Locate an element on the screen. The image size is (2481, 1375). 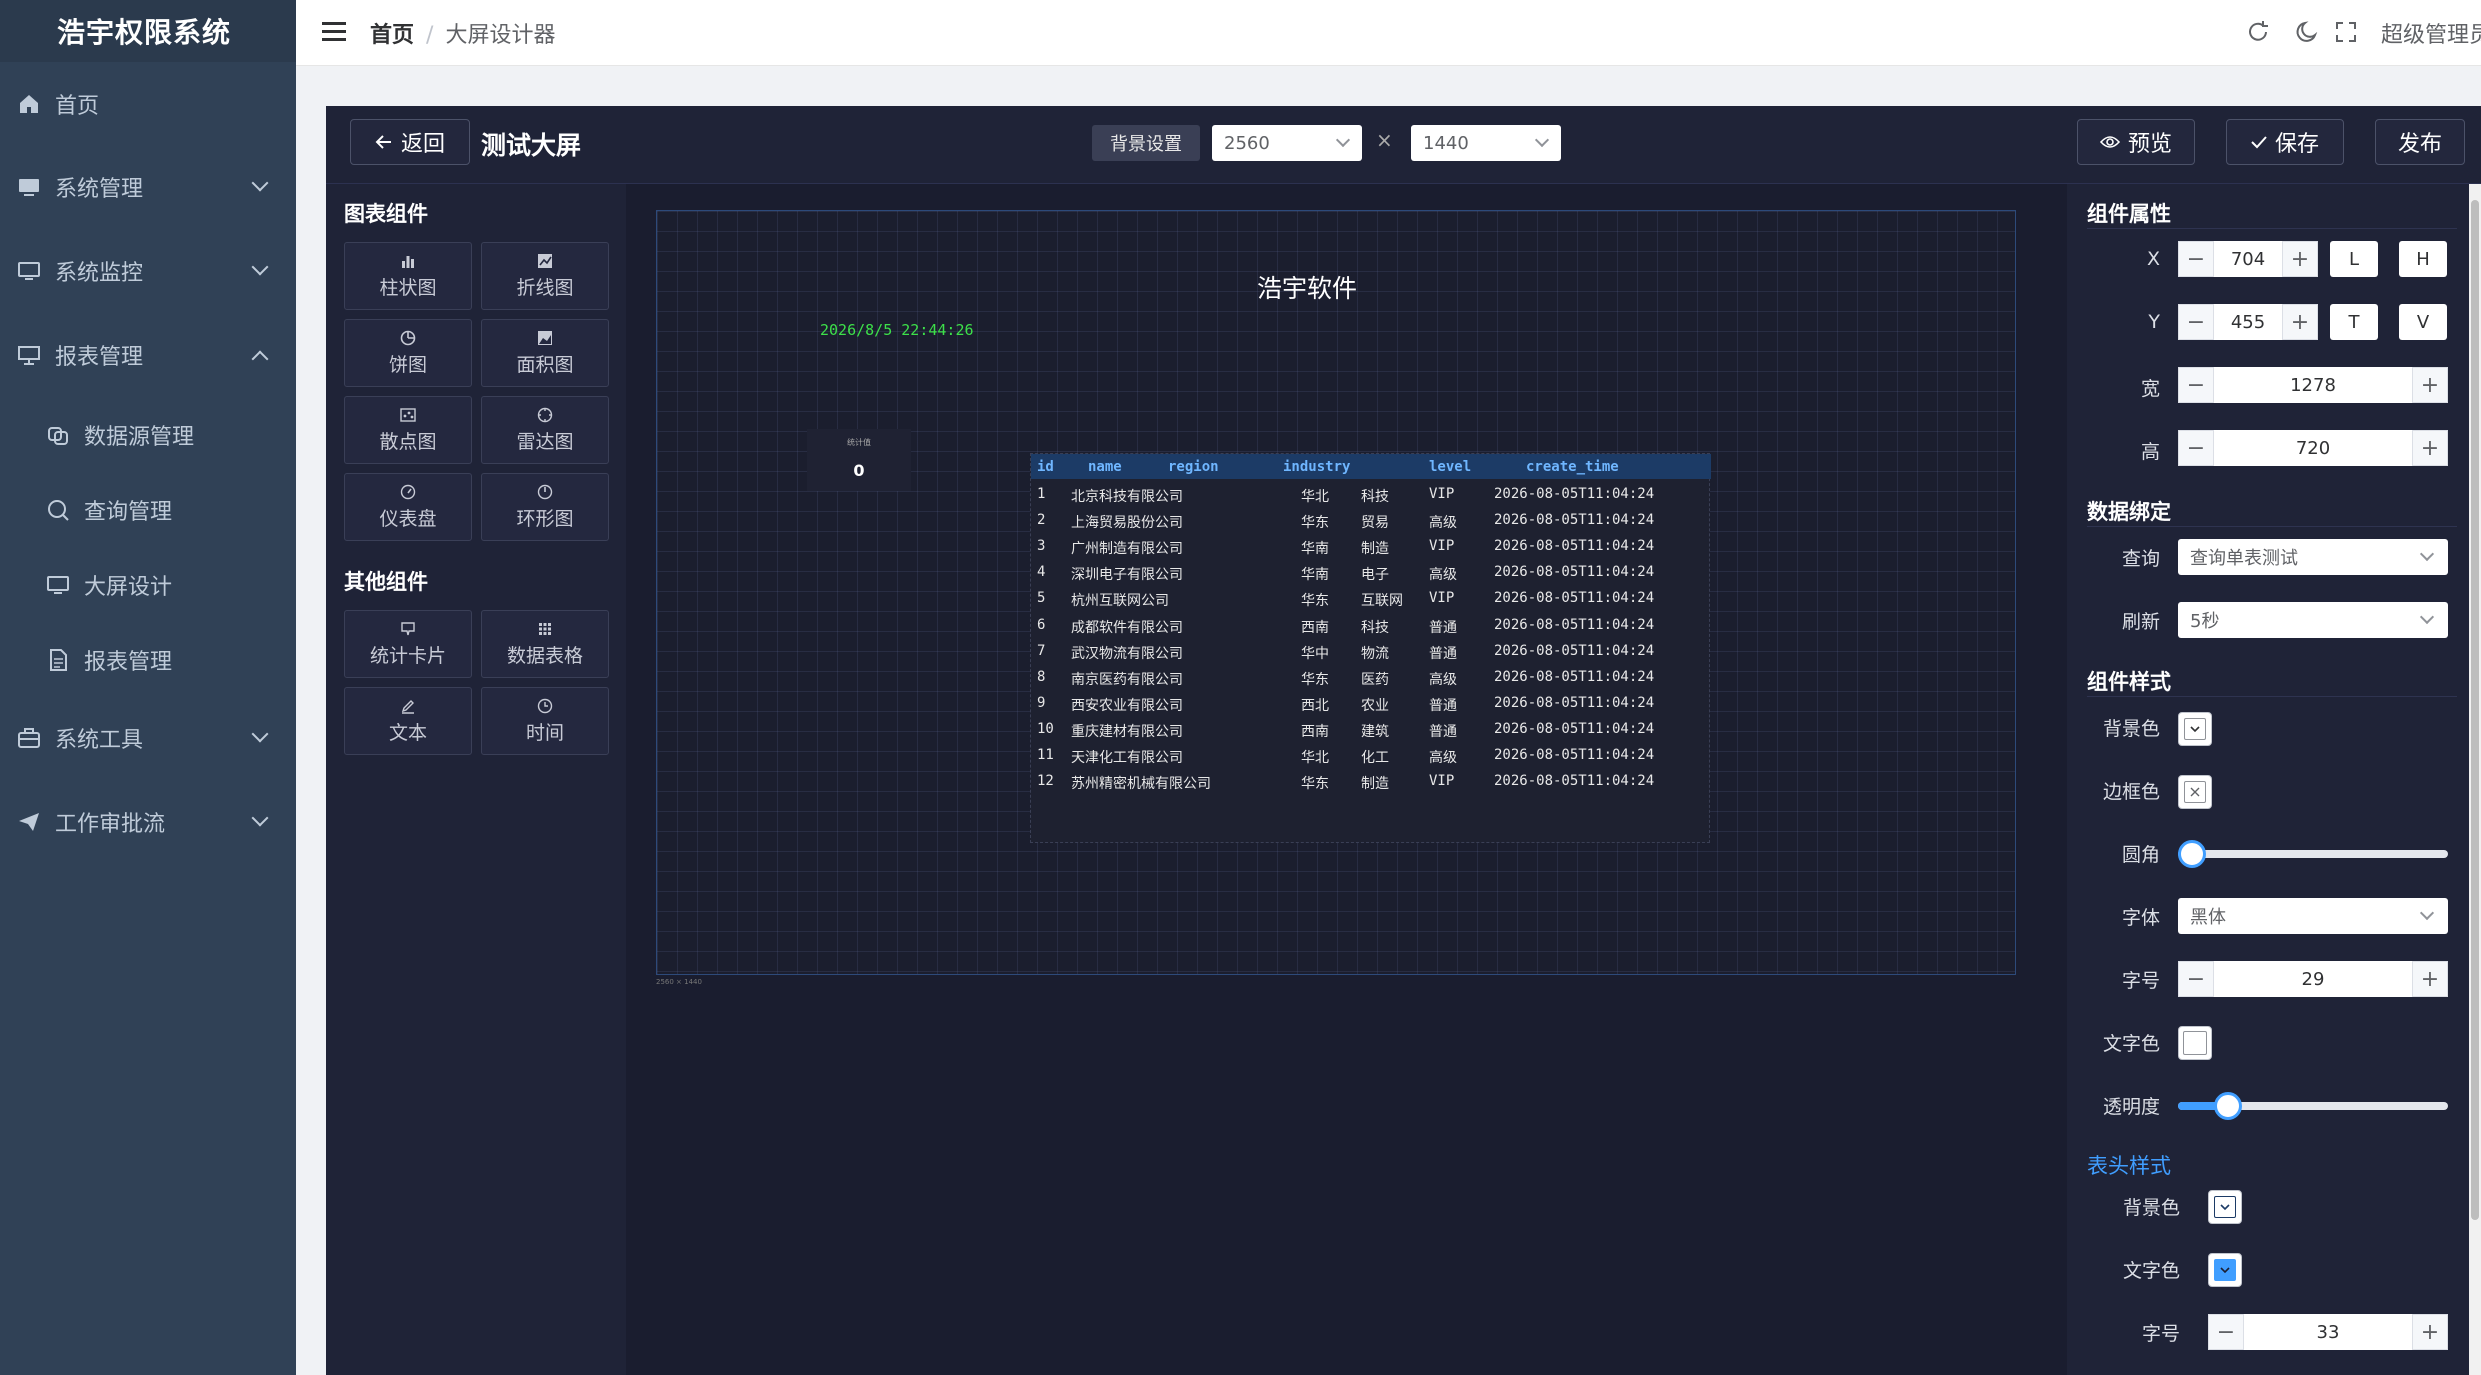
header-bg-color-picker is located at coordinates (2225, 1207).